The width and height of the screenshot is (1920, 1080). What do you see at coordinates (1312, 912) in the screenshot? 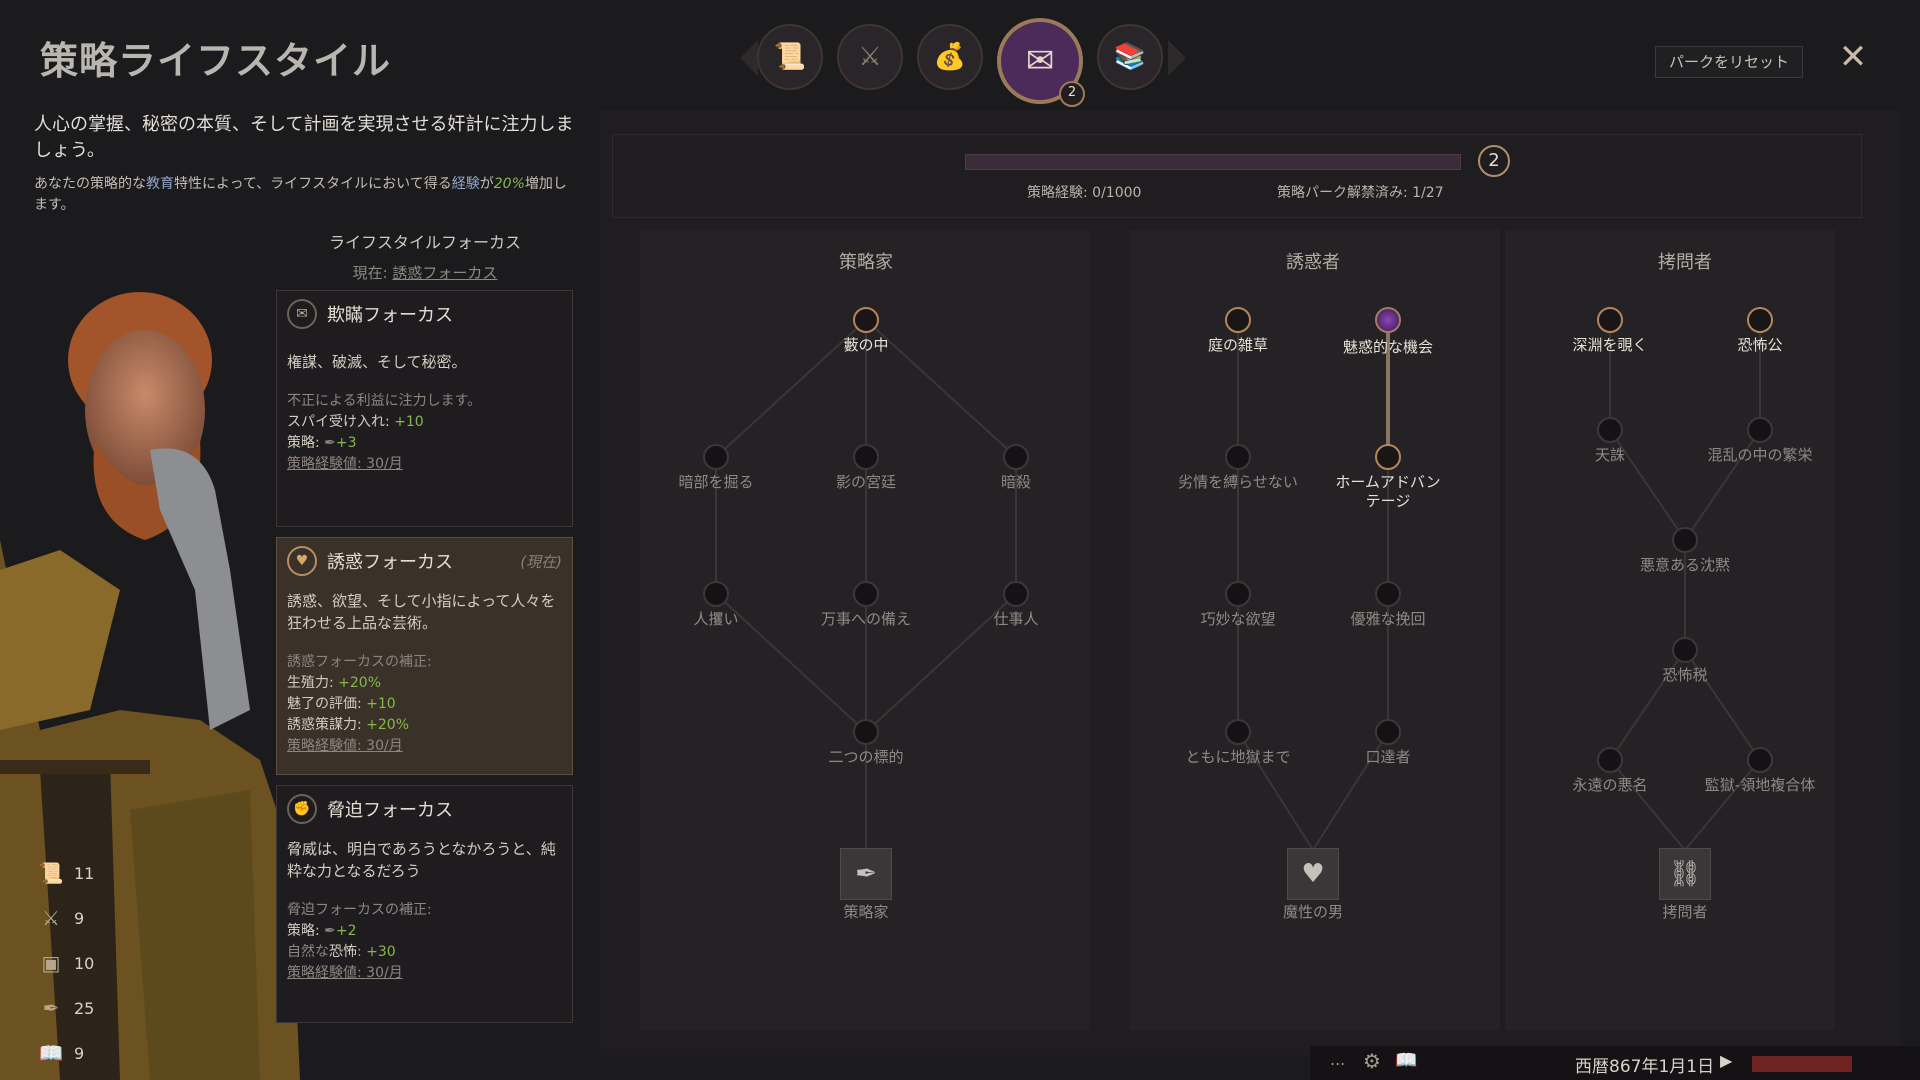
I see `trait-label: 魔性の男` at bounding box center [1312, 912].